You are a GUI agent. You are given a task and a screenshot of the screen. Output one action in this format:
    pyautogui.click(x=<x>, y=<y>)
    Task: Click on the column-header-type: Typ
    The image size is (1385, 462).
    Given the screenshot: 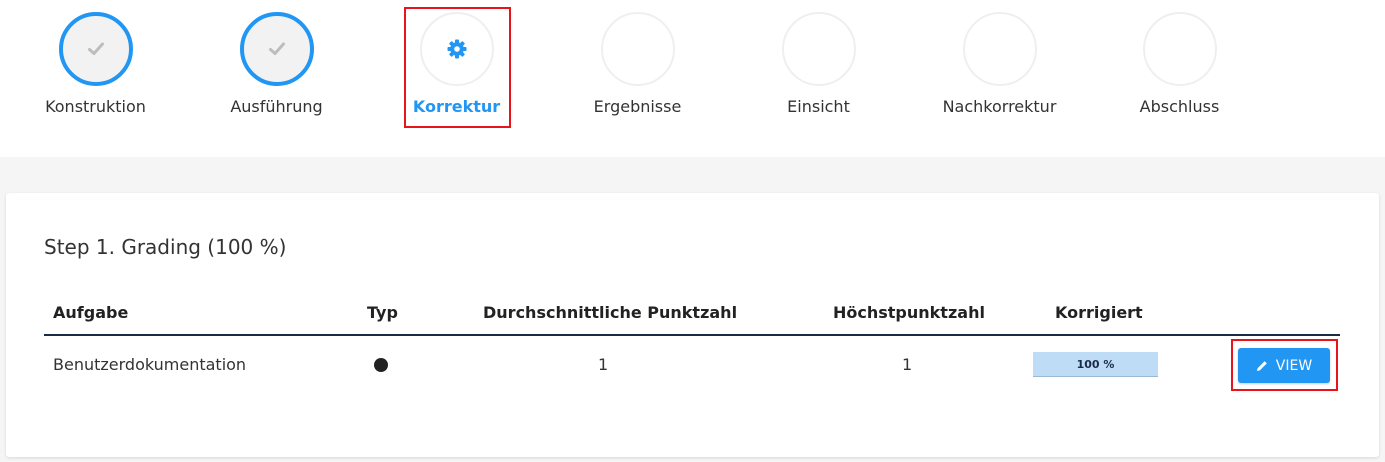 What is the action you would take?
    pyautogui.click(x=382, y=312)
    